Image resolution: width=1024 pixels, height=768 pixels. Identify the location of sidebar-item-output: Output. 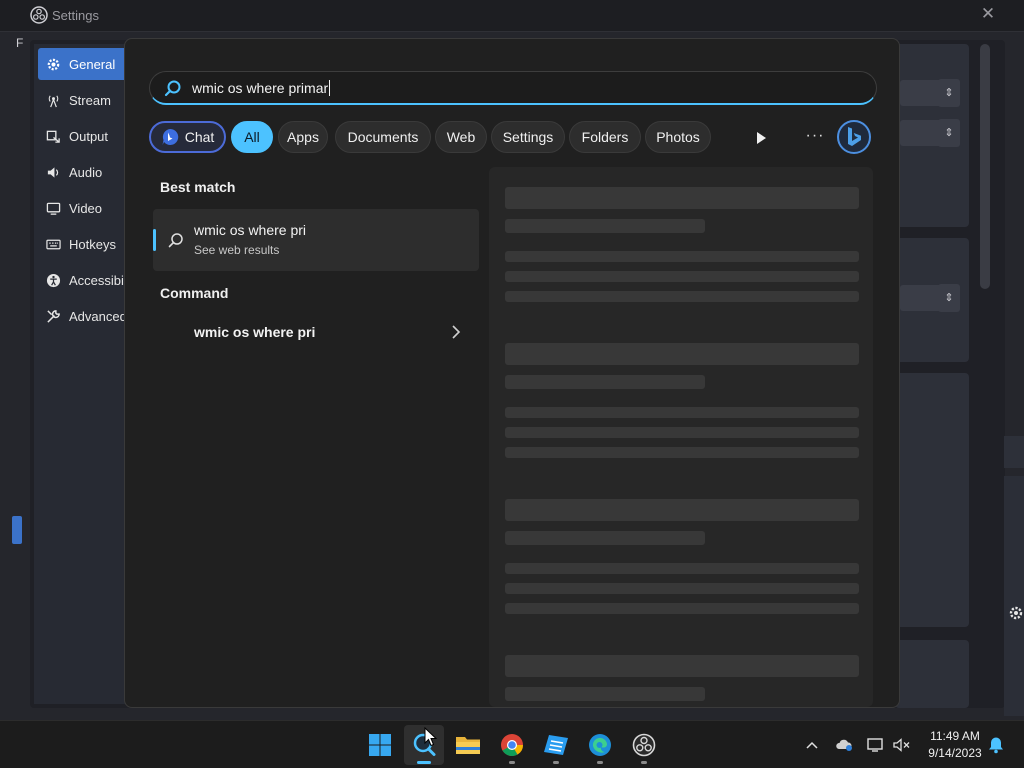
(86, 136).